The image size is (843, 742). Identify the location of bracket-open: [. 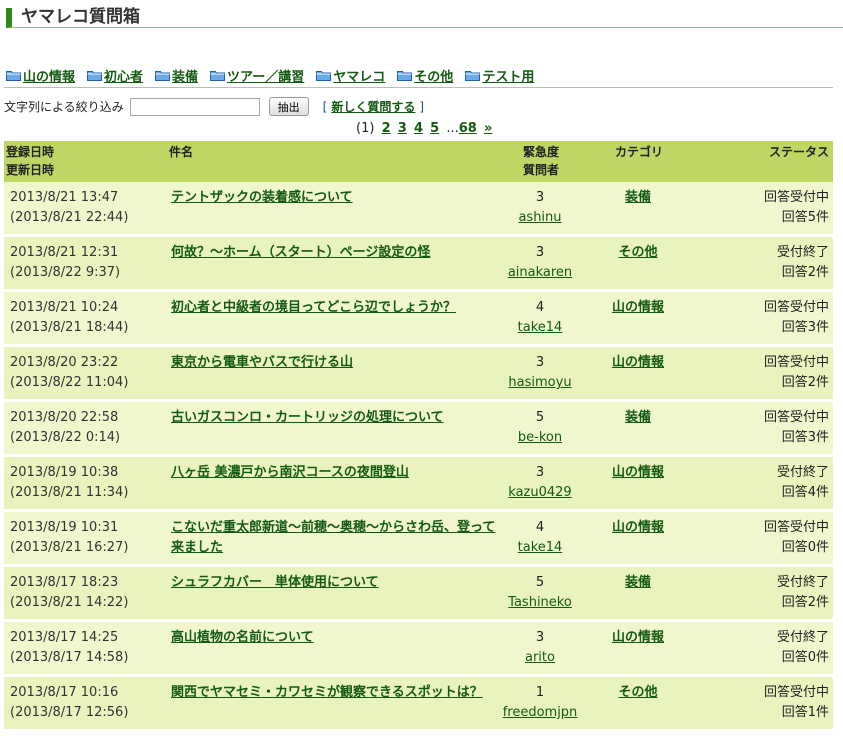
(325, 106).